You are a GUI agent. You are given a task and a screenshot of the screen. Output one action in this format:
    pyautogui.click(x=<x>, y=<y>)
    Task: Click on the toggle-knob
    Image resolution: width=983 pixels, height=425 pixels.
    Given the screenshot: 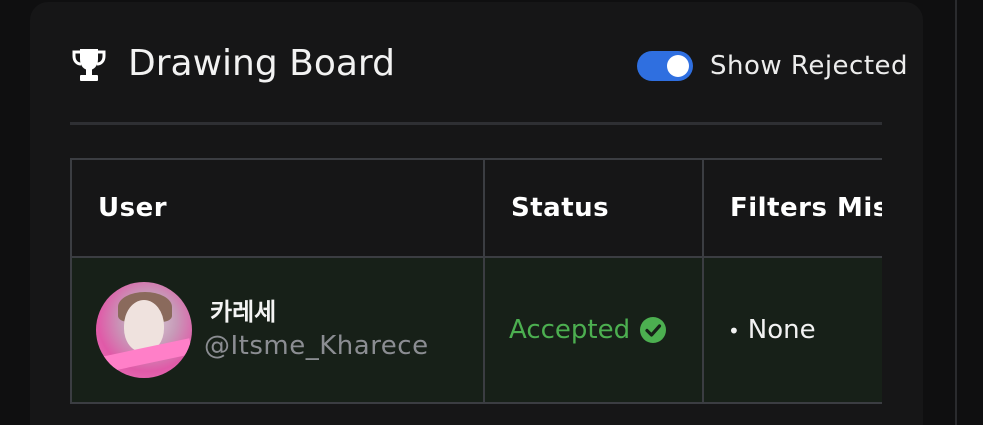 What is the action you would take?
    pyautogui.click(x=678, y=66)
    